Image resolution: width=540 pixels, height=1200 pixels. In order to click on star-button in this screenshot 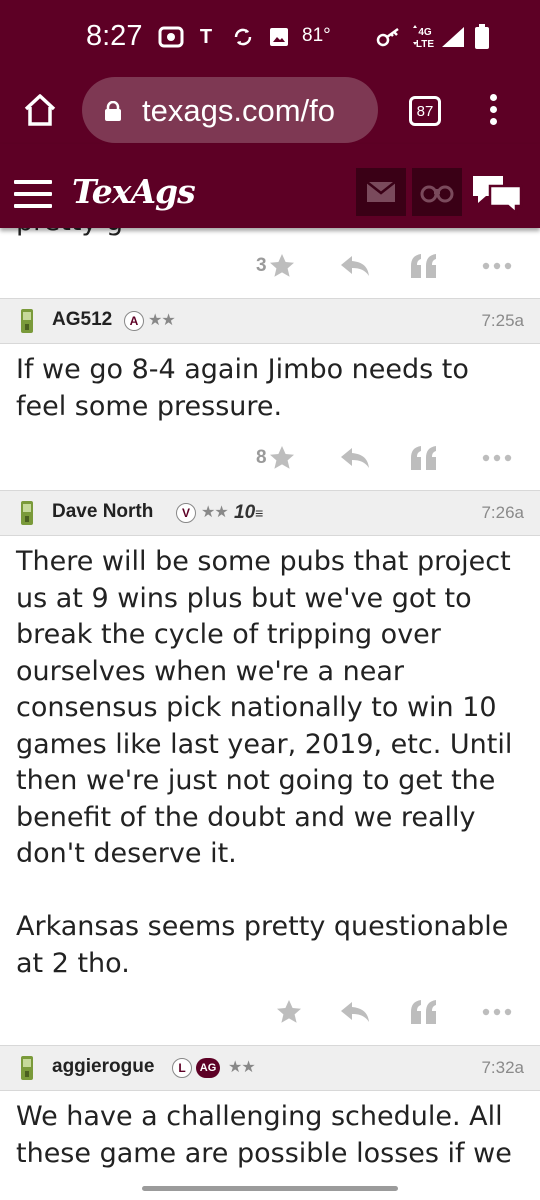, I will do `click(288, 1012)`.